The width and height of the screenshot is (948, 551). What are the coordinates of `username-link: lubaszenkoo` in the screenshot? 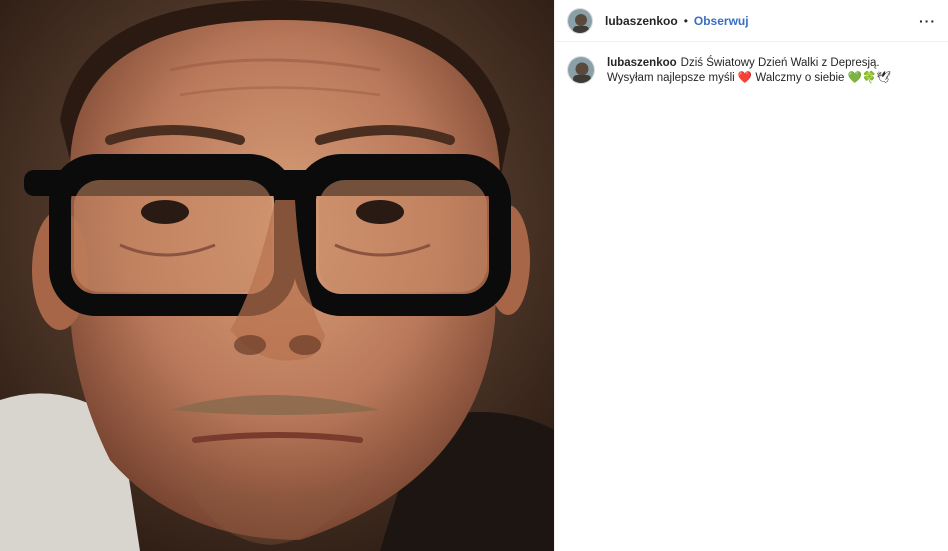 It's located at (641, 21).